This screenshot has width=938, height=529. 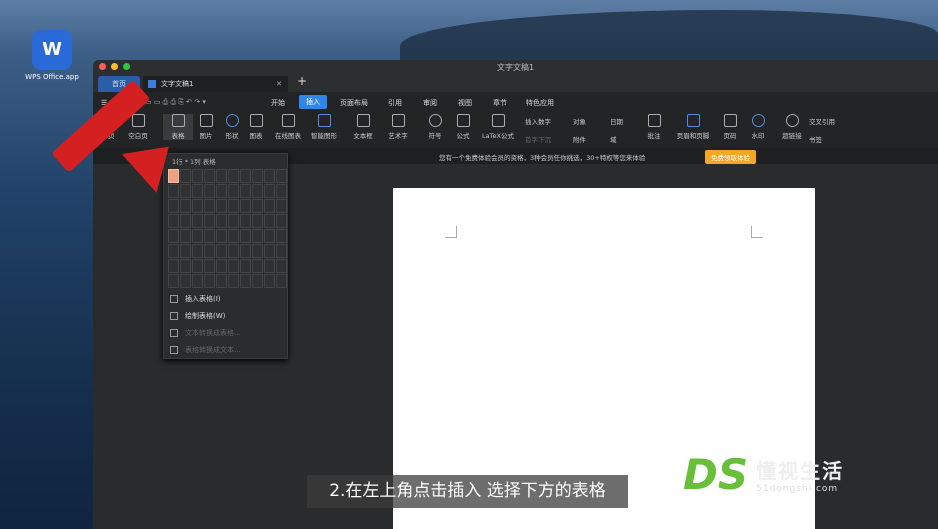 What do you see at coordinates (538, 139) in the screenshot?
I see `drop-cap-button: 首字下沉` at bounding box center [538, 139].